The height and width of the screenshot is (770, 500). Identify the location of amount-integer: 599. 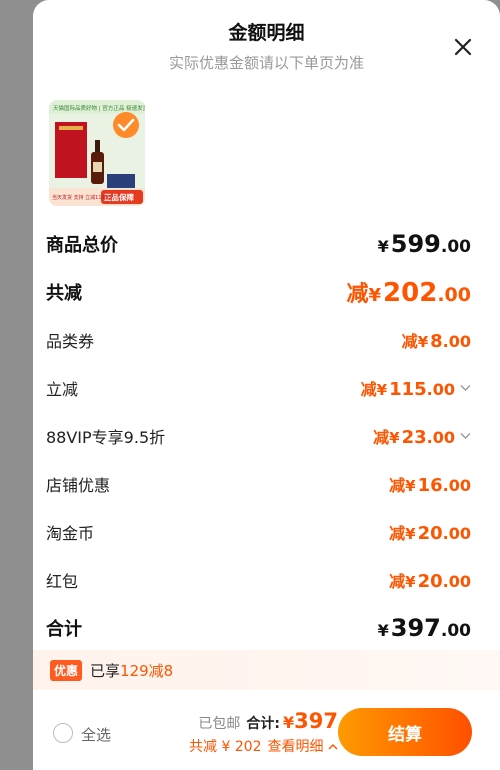
(415, 244).